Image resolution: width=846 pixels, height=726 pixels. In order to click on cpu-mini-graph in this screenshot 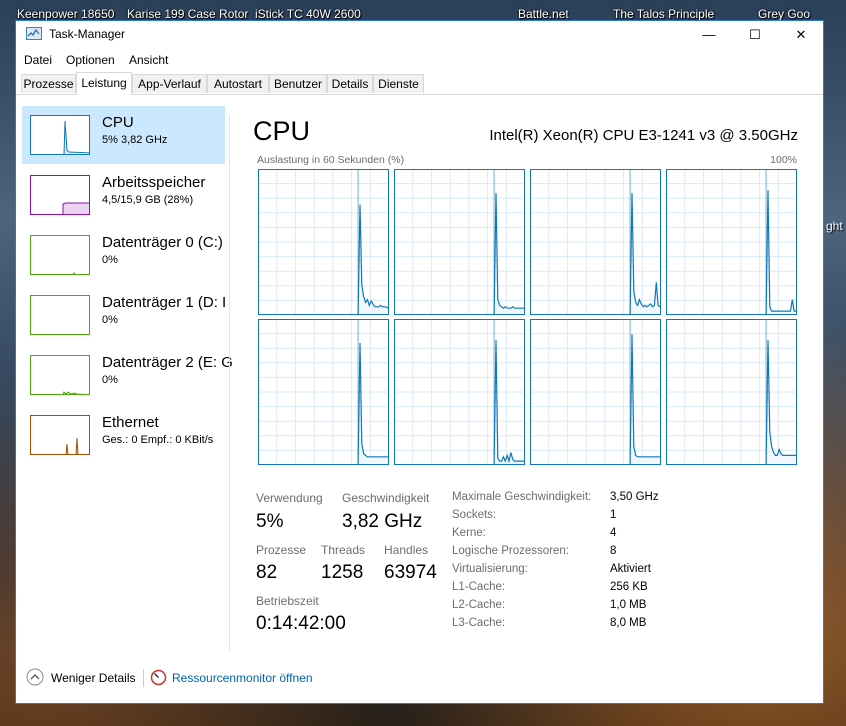, I will do `click(60, 135)`.